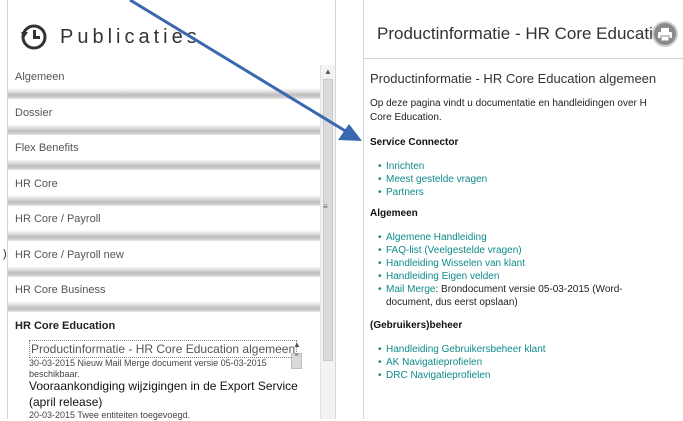 The image size is (683, 421). I want to click on publication-desc: 20-03-2015 Twee entiteiten toegevoegd., so click(109, 415).